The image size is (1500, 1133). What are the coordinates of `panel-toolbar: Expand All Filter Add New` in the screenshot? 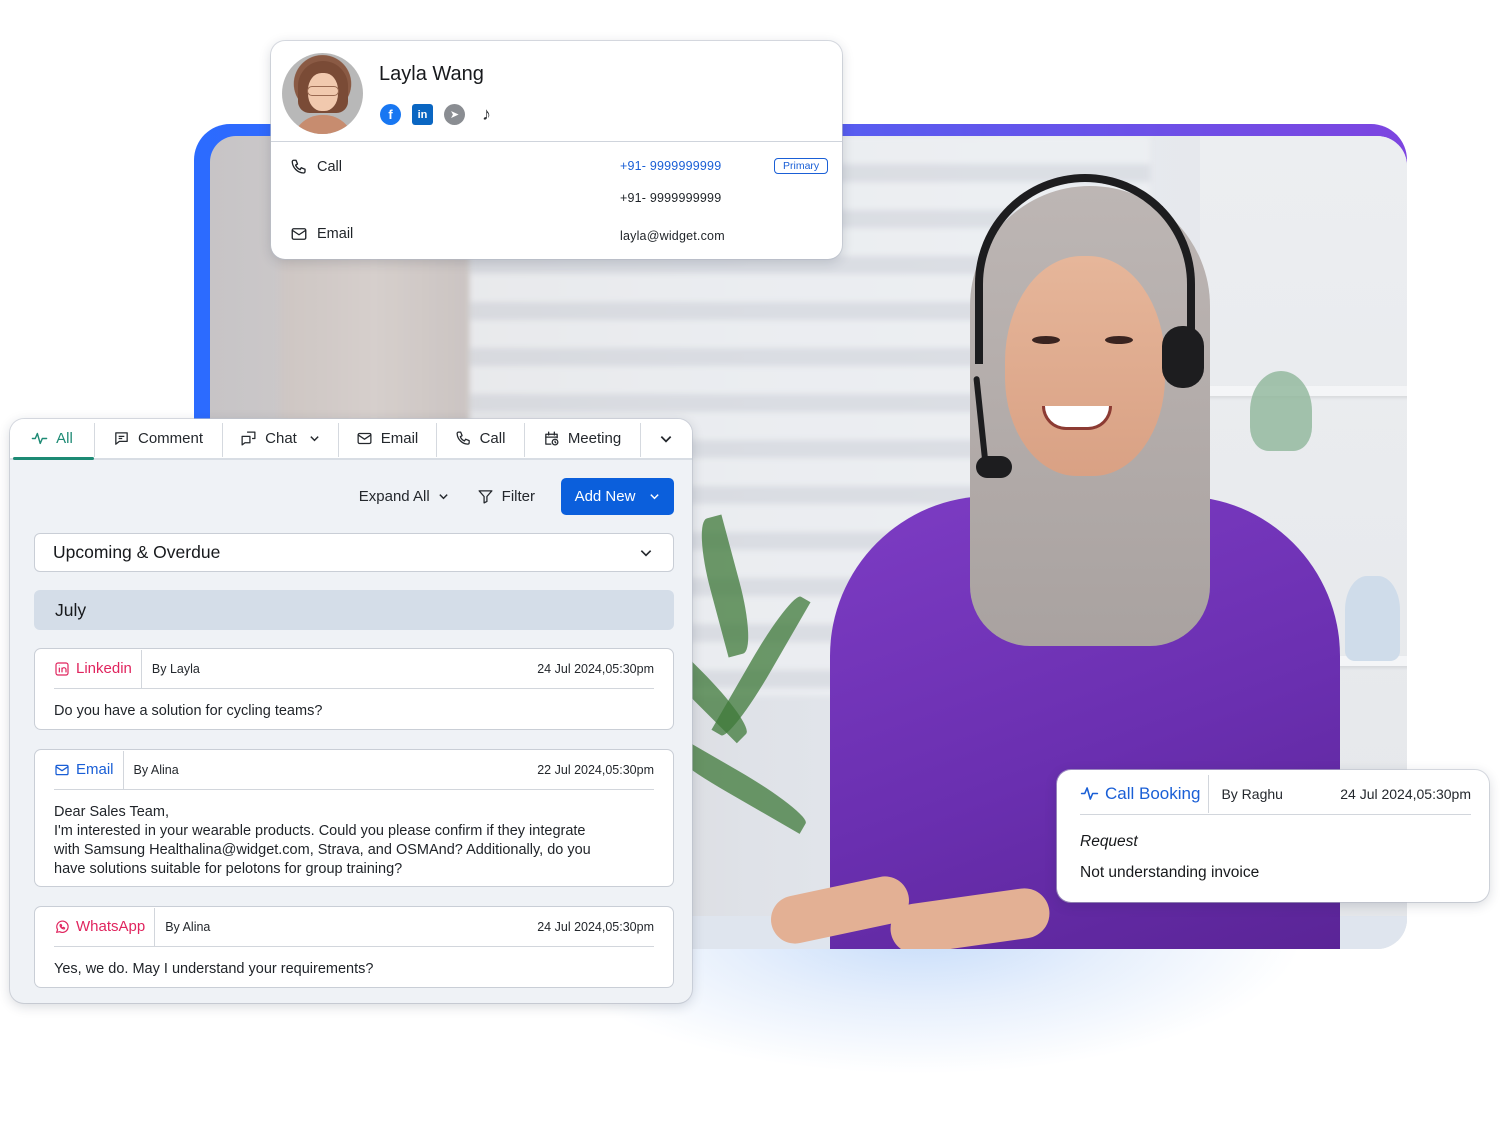 It's located at (516, 496).